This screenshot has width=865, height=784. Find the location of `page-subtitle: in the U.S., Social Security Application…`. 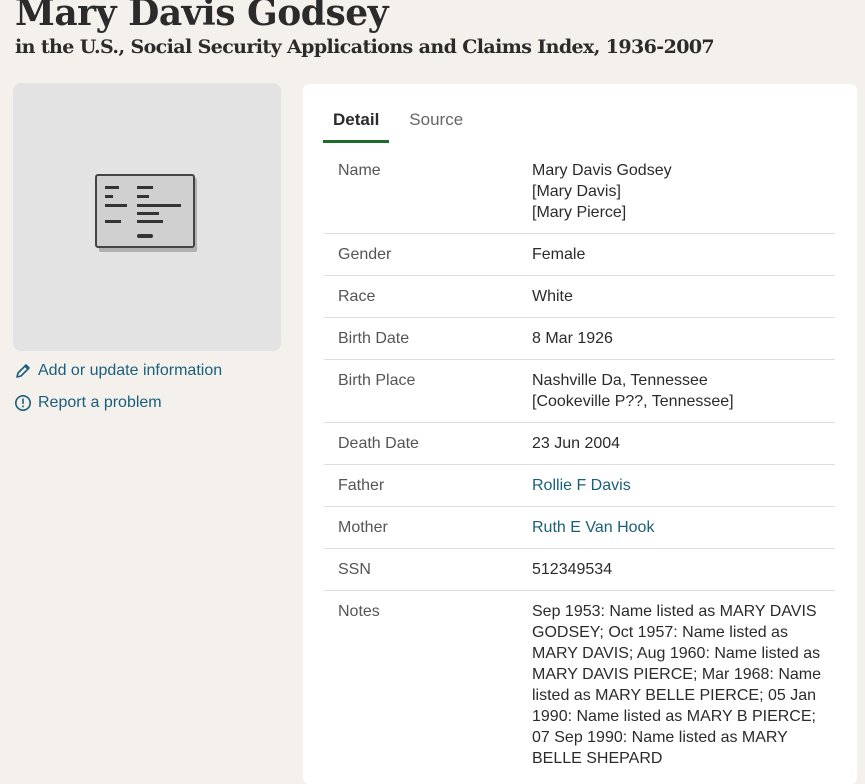

page-subtitle: in the U.S., Social Security Application… is located at coordinates (365, 47).